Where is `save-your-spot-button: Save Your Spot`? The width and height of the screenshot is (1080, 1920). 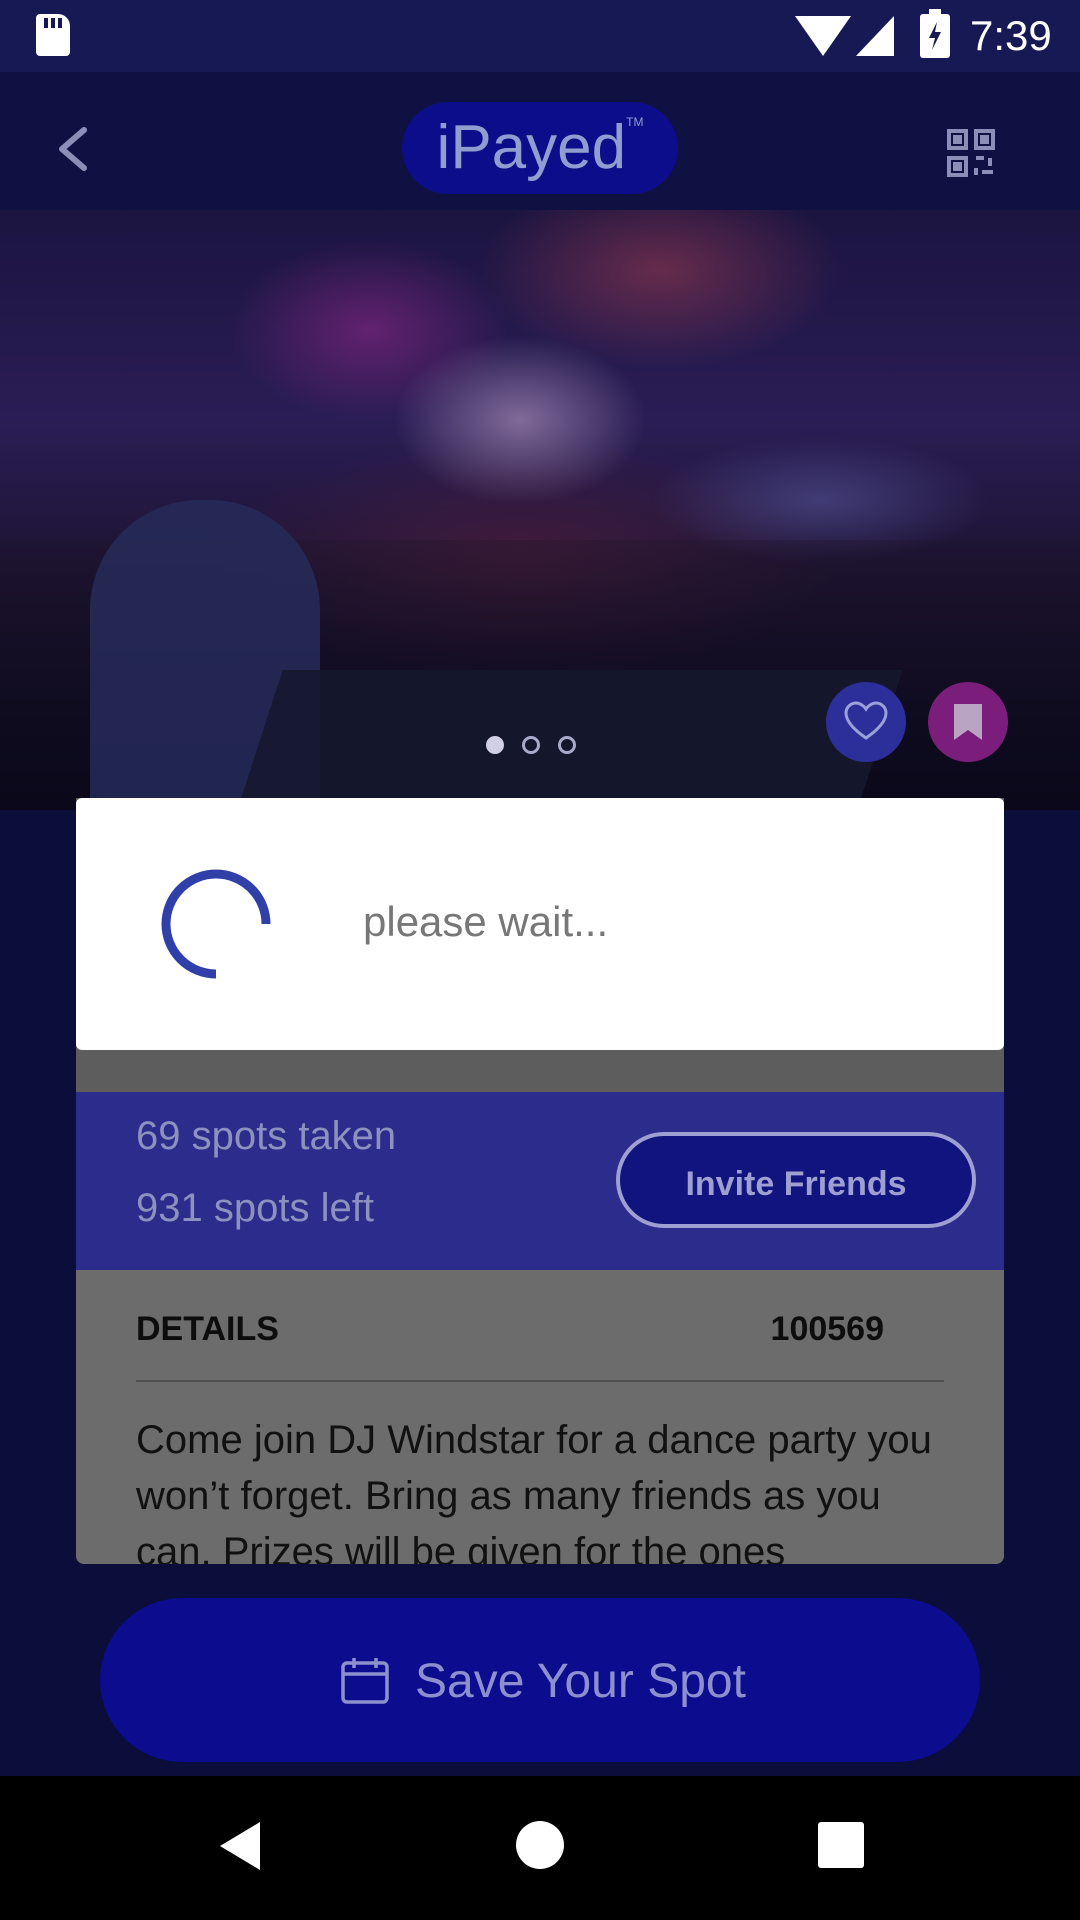
save-your-spot-button: Save Your Spot is located at coordinates (540, 1680).